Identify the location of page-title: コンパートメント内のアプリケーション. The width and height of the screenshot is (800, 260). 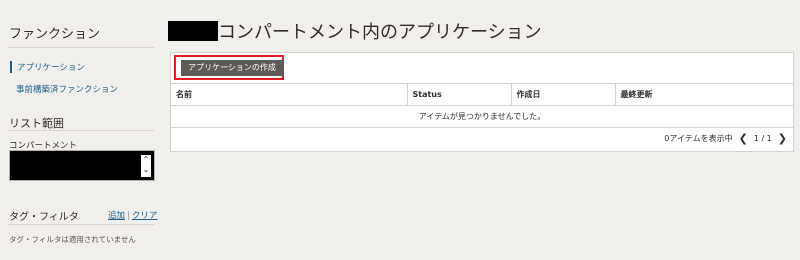
(355, 31).